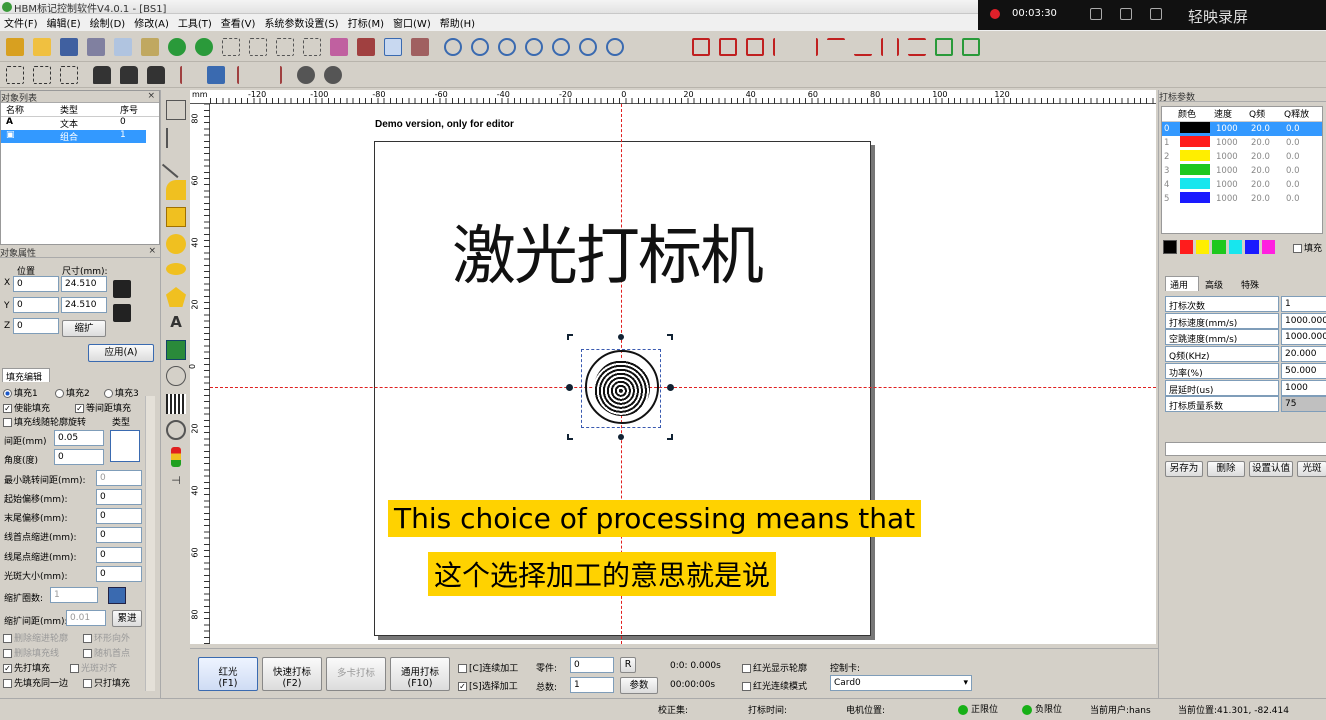 This screenshot has width=1326, height=720. I want to click on barcode-tool-icon, so click(176, 404).